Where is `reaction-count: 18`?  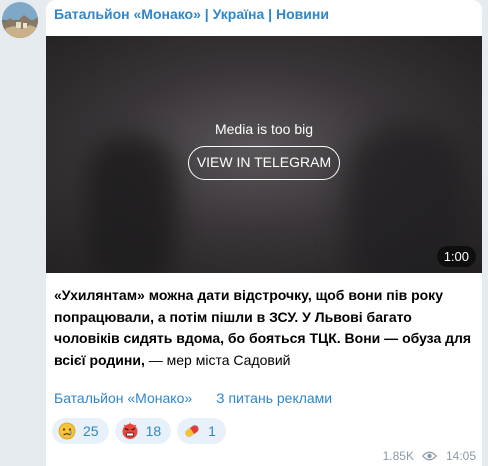
reaction-count: 18 is located at coordinates (153, 431).